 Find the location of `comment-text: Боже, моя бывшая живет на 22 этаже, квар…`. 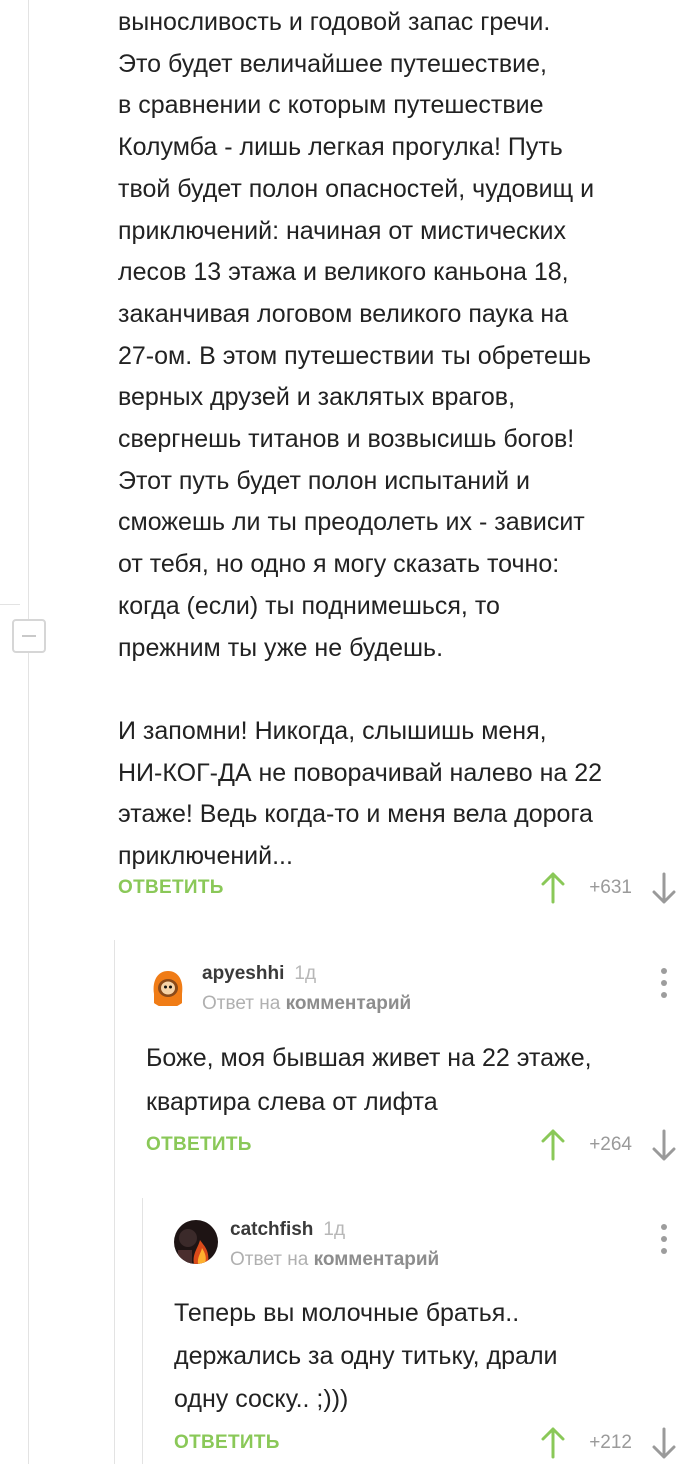

comment-text: Боже, моя бывшая живет на 22 этаже, квар… is located at coordinates (369, 1080).